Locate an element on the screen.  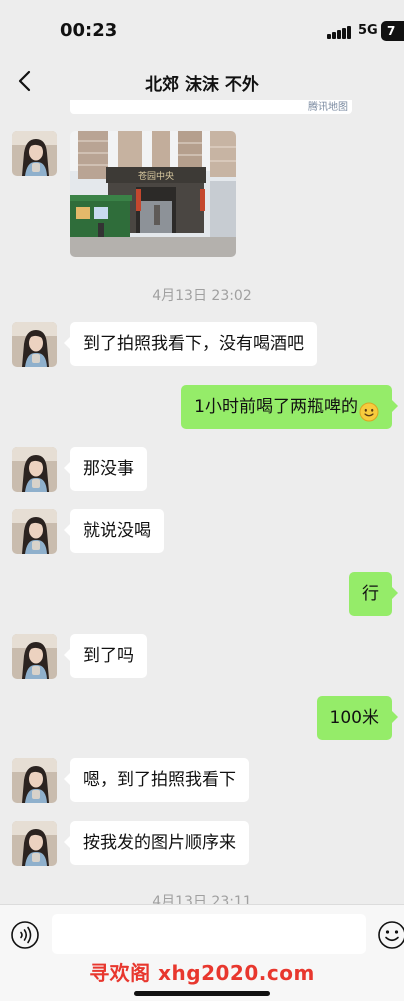
status-bar: 00:23 5G 7 is located at coordinates (202, 30).